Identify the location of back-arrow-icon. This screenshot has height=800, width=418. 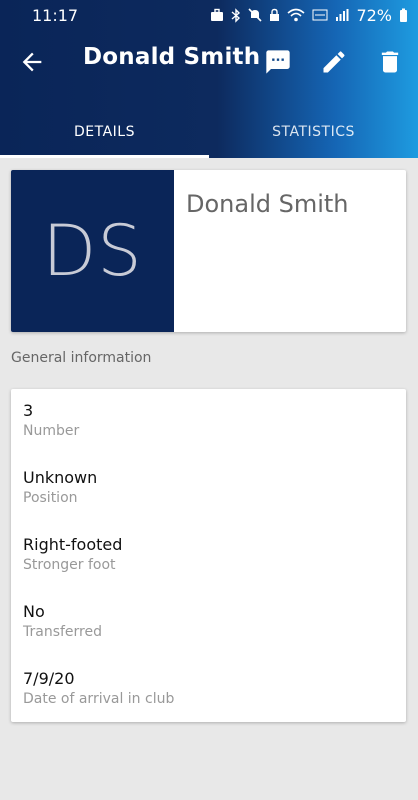
(32, 62).